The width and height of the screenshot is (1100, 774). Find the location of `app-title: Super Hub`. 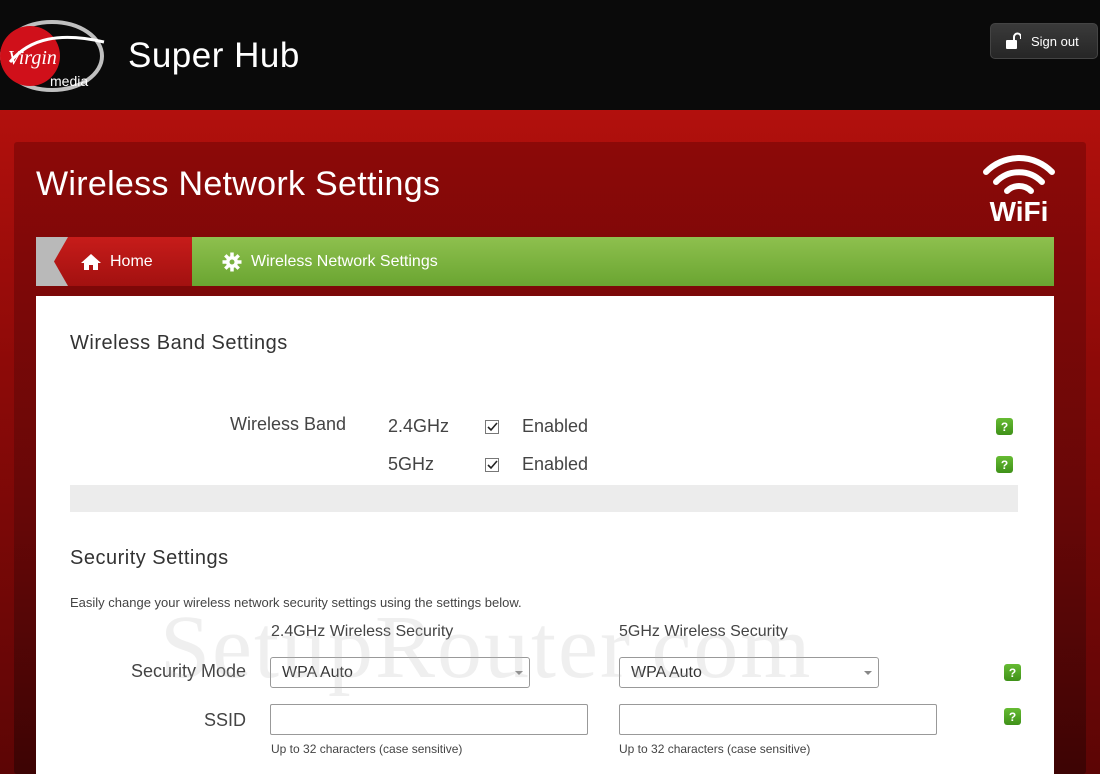

app-title: Super Hub is located at coordinates (214, 55).